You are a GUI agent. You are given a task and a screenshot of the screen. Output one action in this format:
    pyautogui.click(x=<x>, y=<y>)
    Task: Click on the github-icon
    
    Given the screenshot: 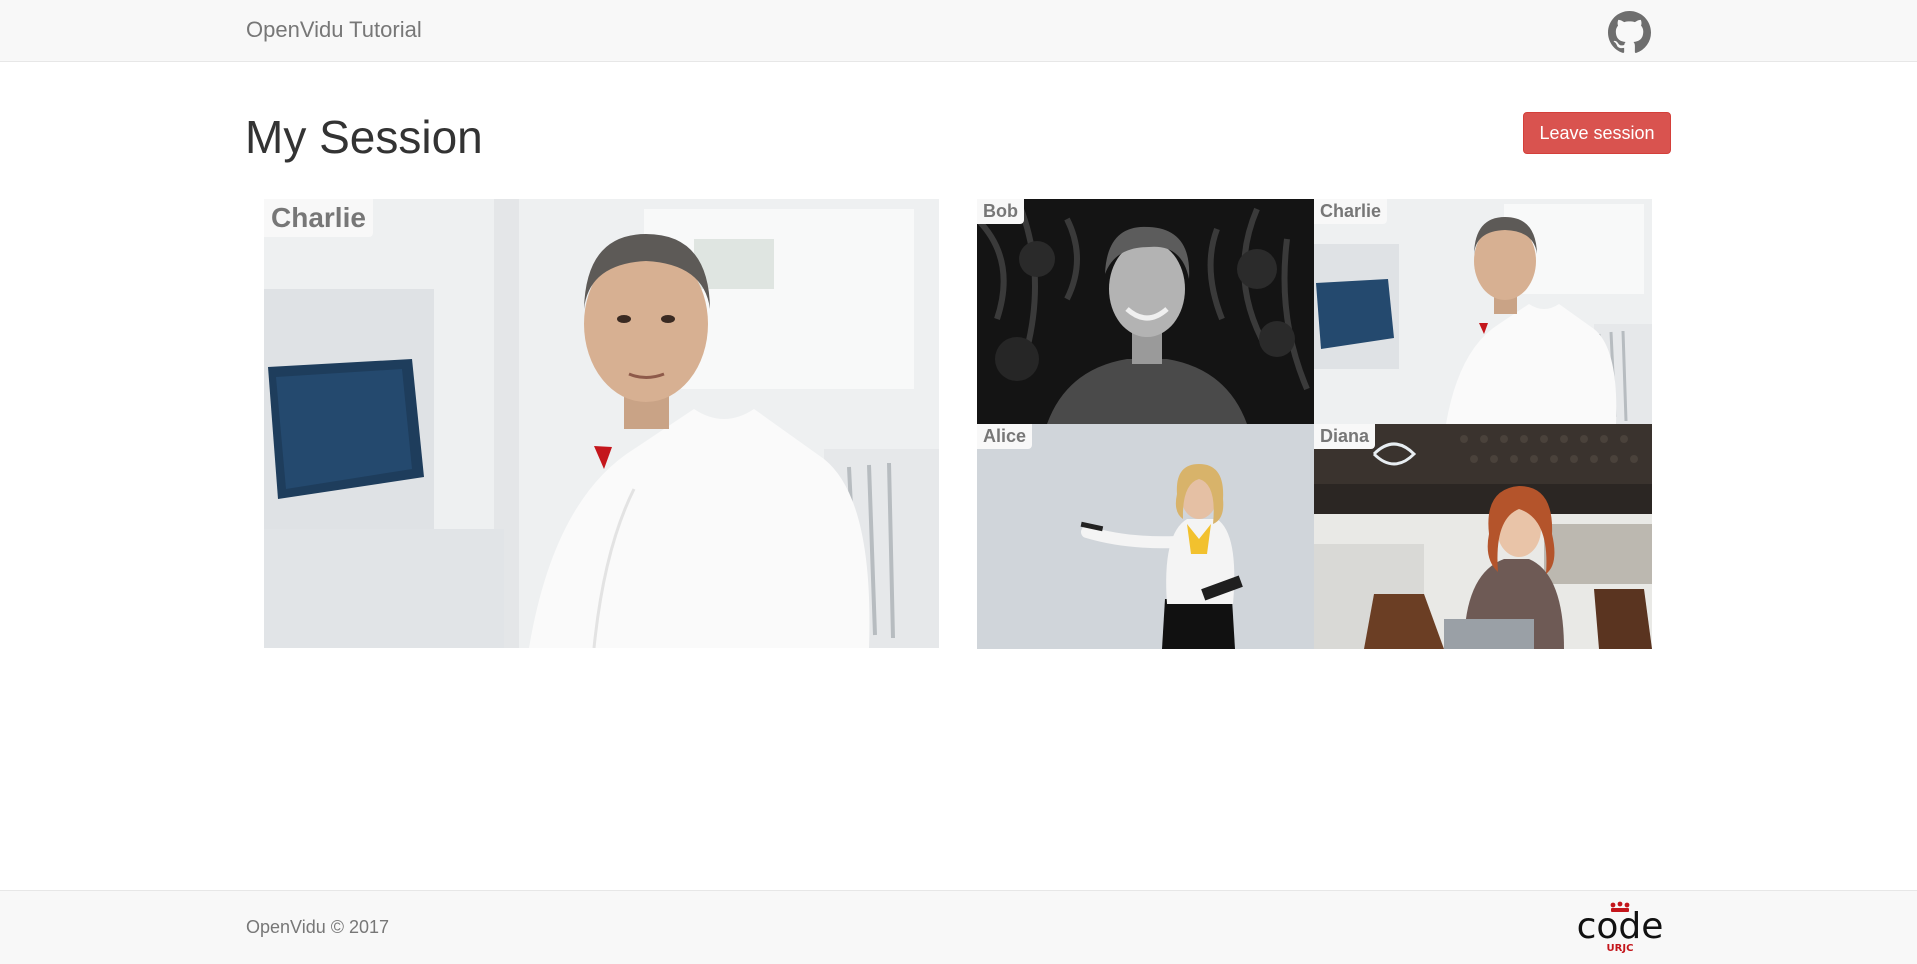 What is the action you would take?
    pyautogui.click(x=1629, y=32)
    